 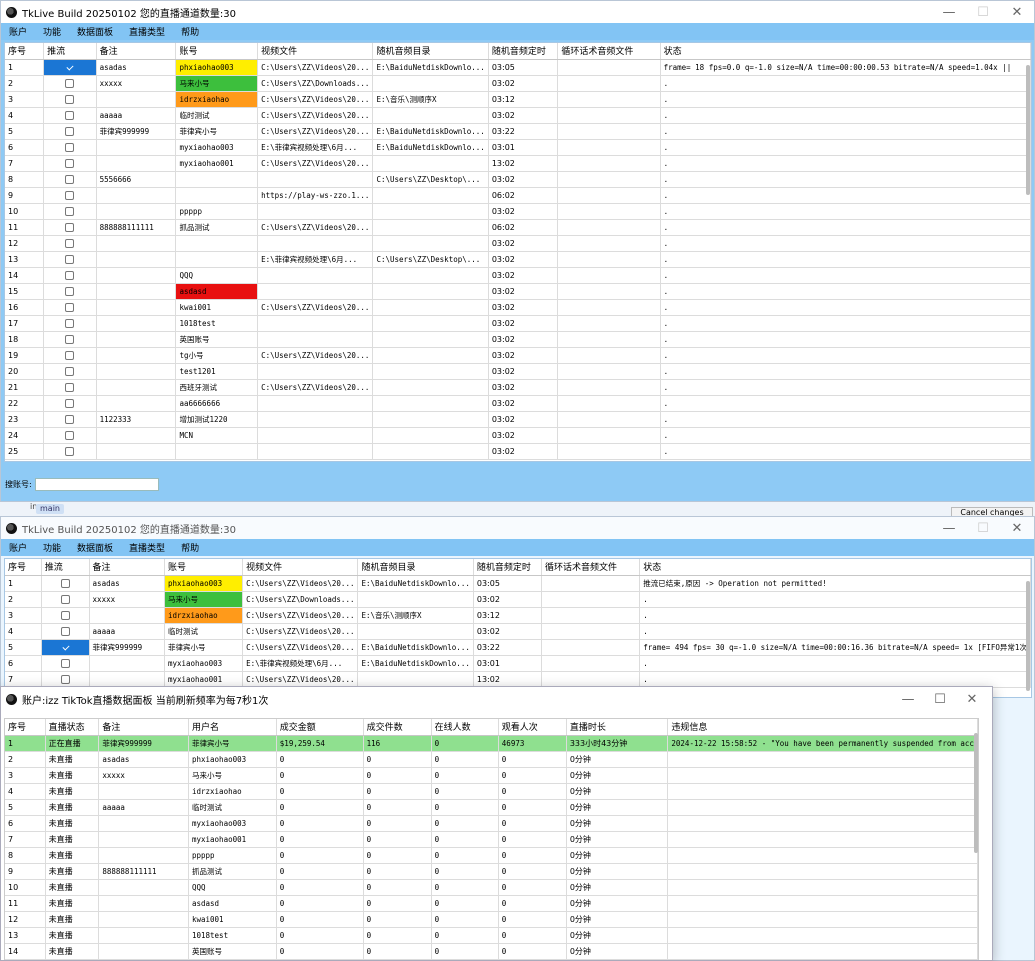 I want to click on table-row: 7 未直播 myxiaohao001 0 0 0 0 0分钟, so click(x=491, y=839).